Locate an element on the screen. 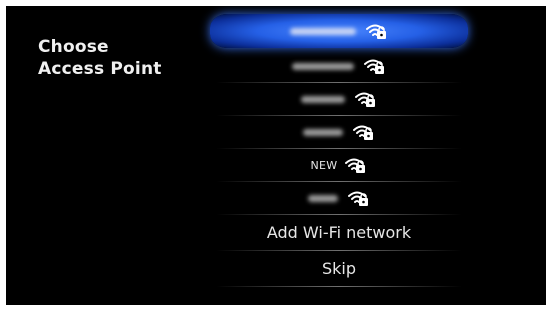  add-wifi-network-label: Add Wi-Fi network is located at coordinates (339, 232).